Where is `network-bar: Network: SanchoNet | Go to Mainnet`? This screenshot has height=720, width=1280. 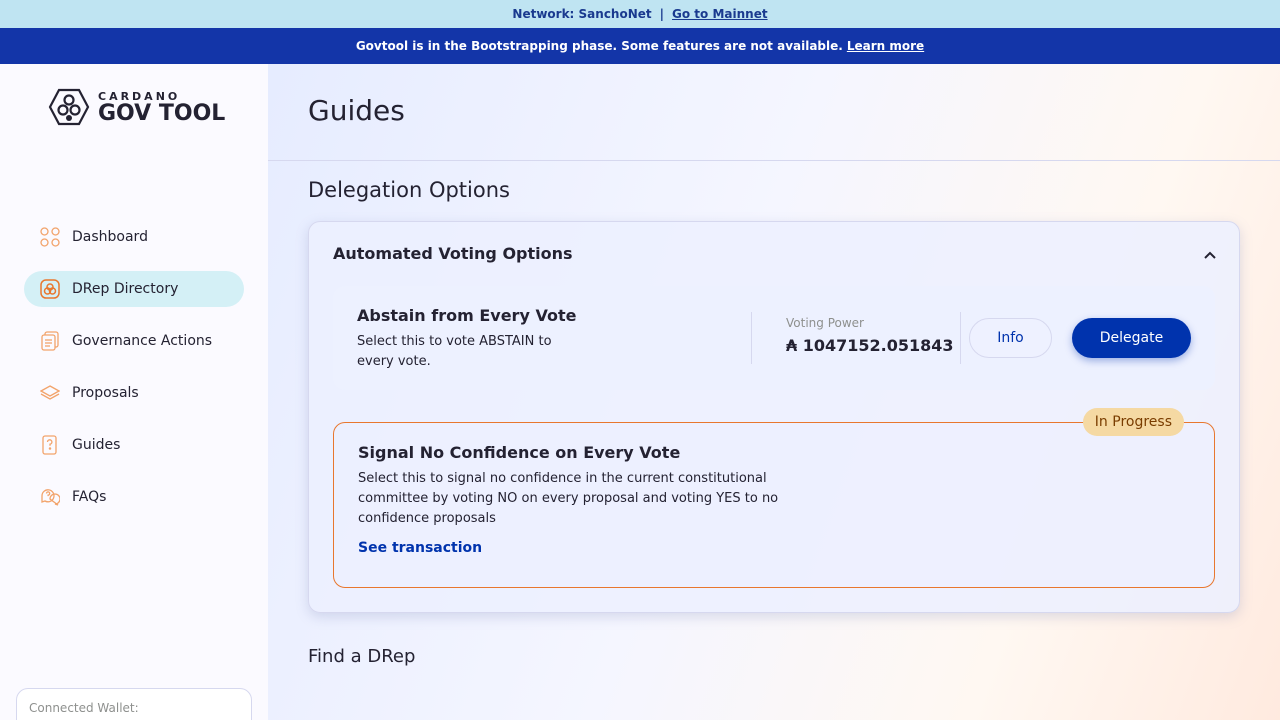 network-bar: Network: SanchoNet | Go to Mainnet is located at coordinates (640, 14).